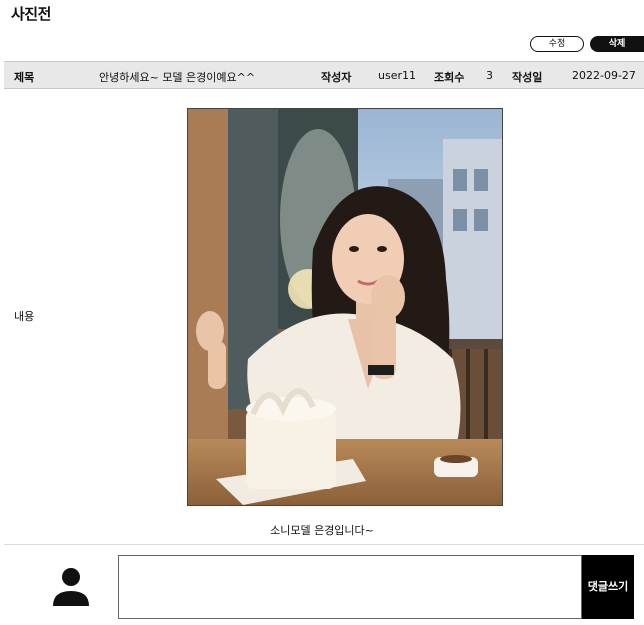 The width and height of the screenshot is (644, 625). Describe the element at coordinates (489, 75) in the screenshot. I see `views-count: 3` at that location.